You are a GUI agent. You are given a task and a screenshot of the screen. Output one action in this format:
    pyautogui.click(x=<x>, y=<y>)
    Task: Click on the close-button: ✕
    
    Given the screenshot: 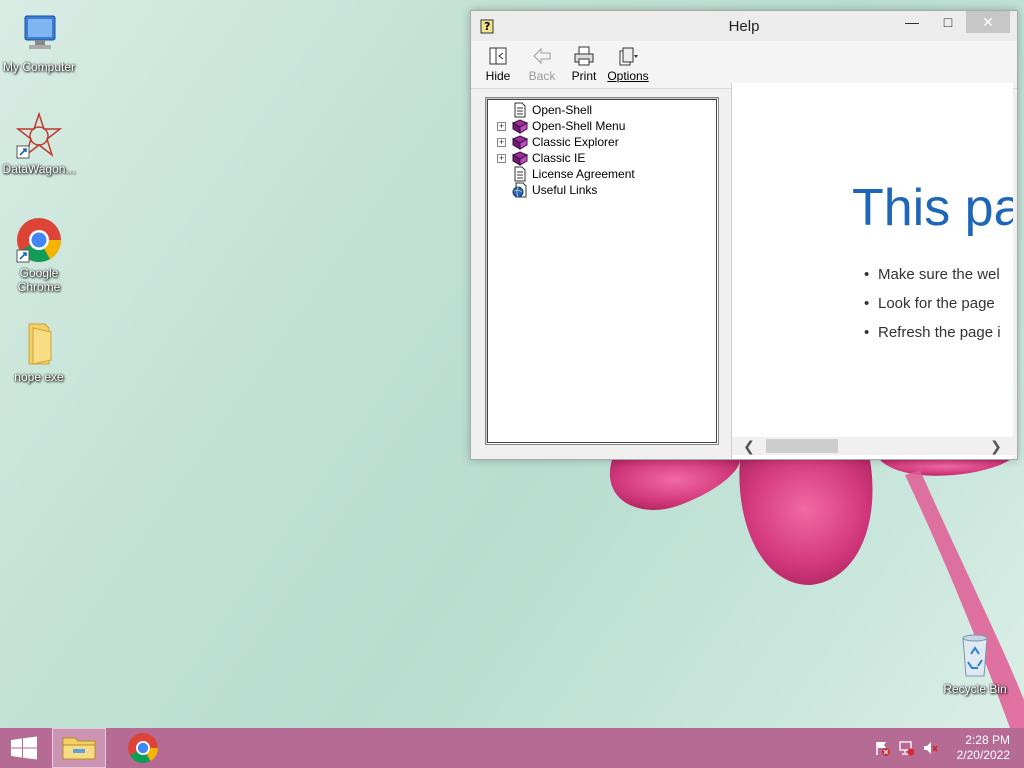 What is the action you would take?
    pyautogui.click(x=988, y=22)
    